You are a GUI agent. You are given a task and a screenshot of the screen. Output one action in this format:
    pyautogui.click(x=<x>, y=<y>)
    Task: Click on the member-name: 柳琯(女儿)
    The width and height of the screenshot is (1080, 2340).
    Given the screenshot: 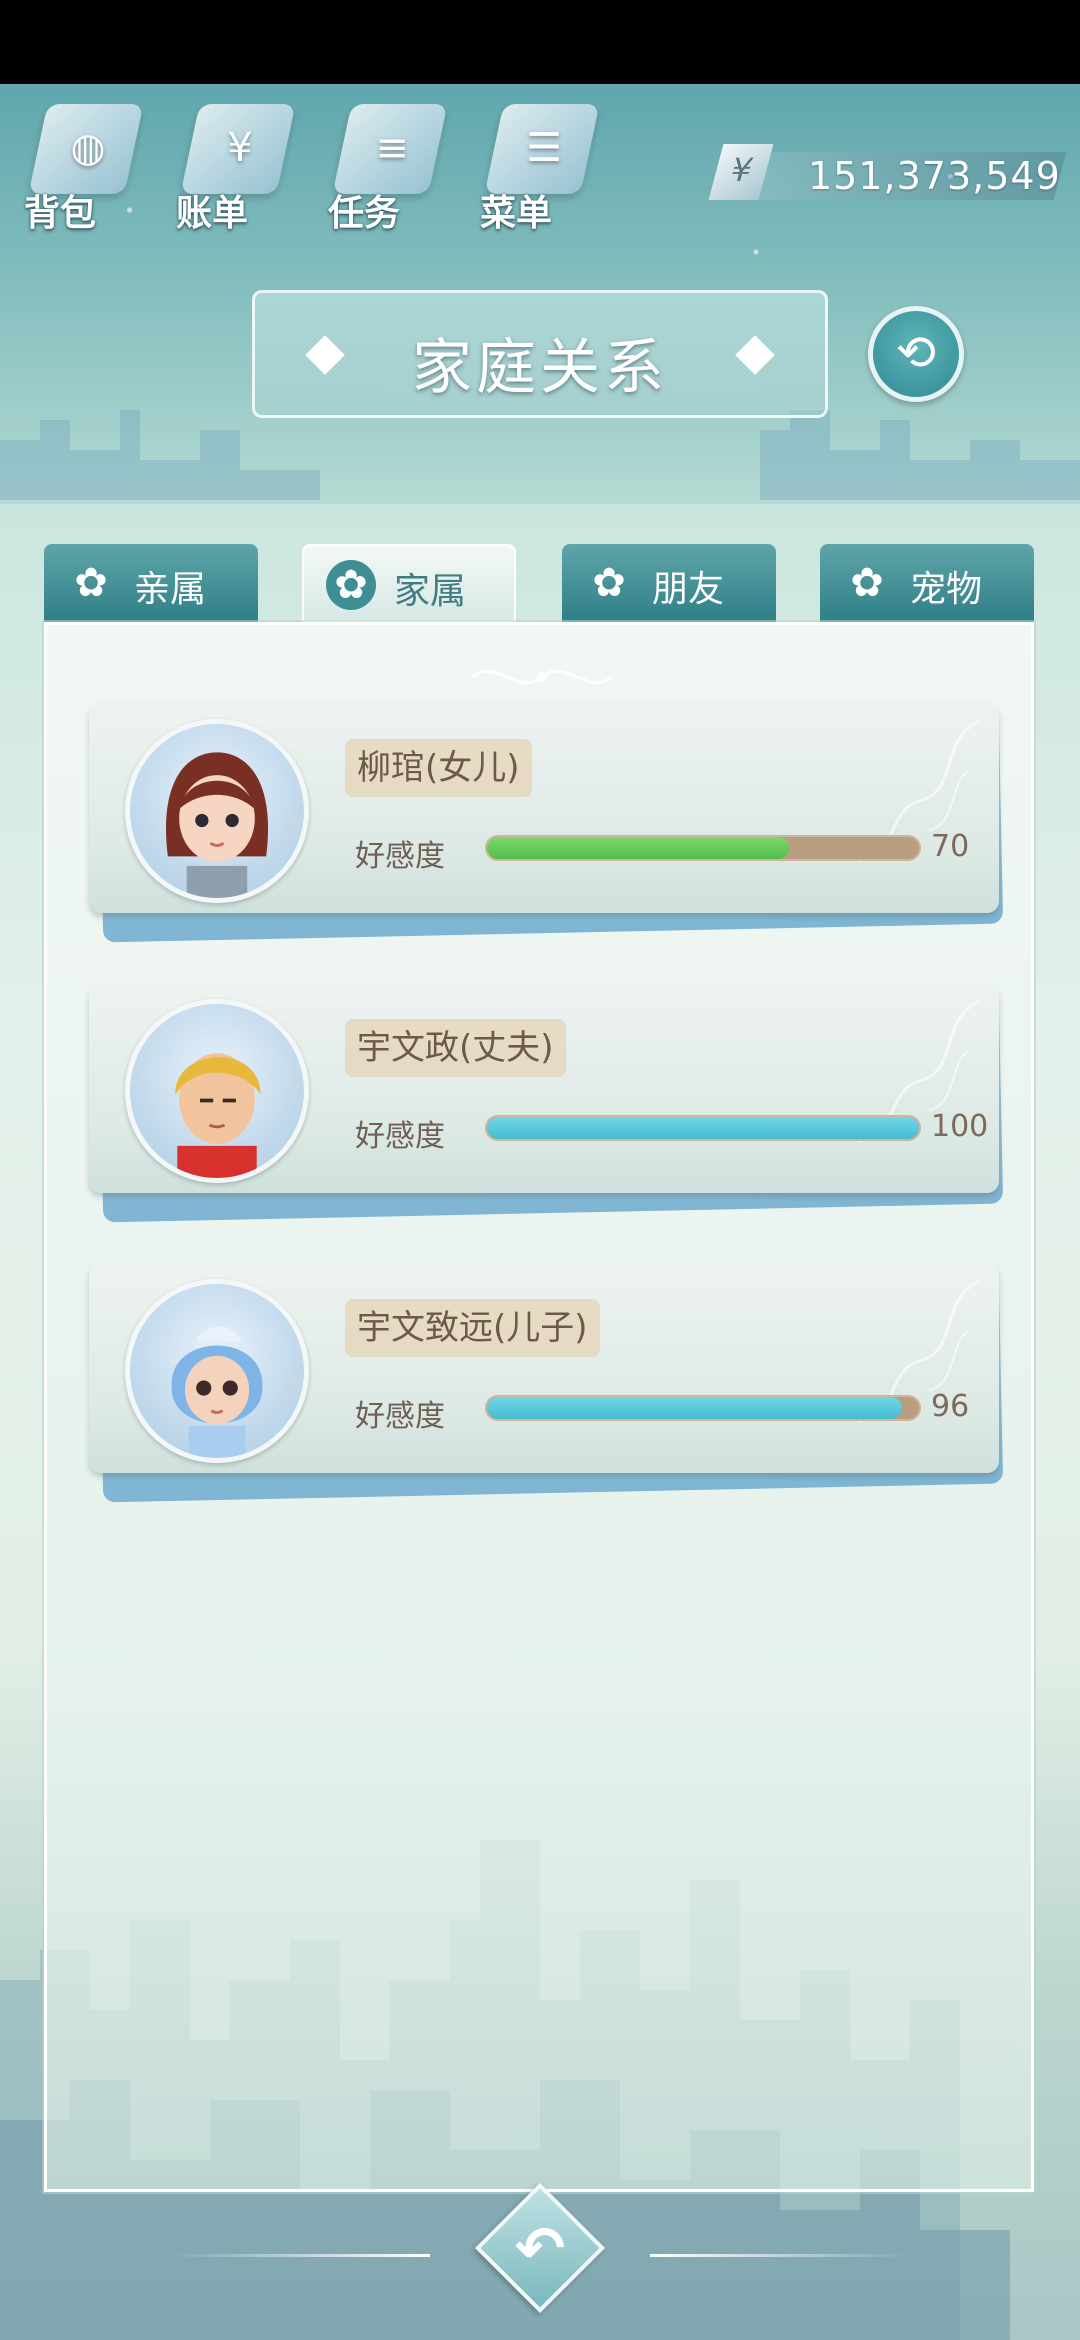 What is the action you would take?
    pyautogui.click(x=438, y=768)
    